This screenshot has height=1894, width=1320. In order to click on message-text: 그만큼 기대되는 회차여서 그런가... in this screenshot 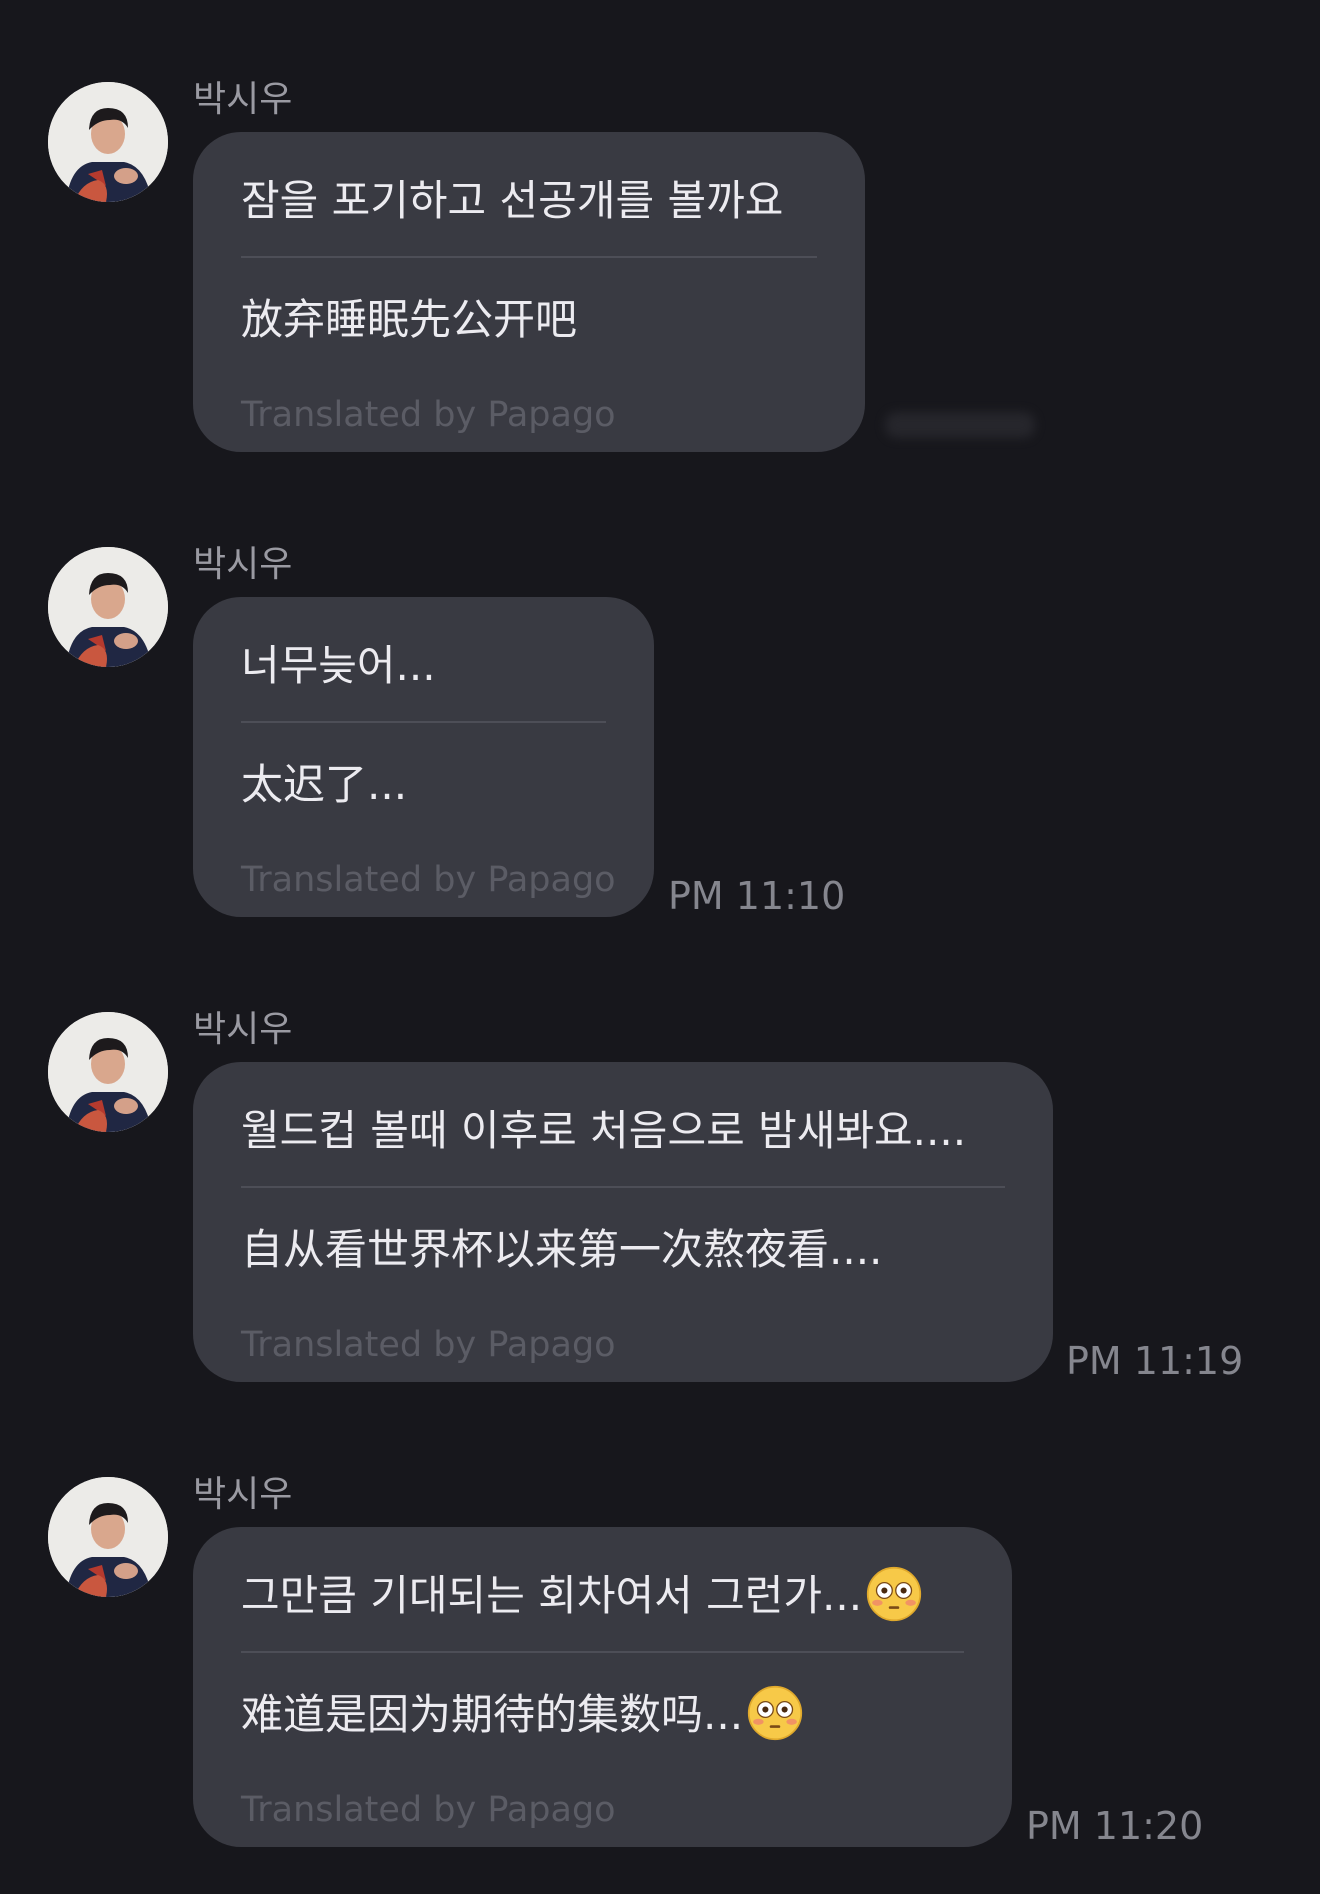, I will do `click(552, 1595)`.